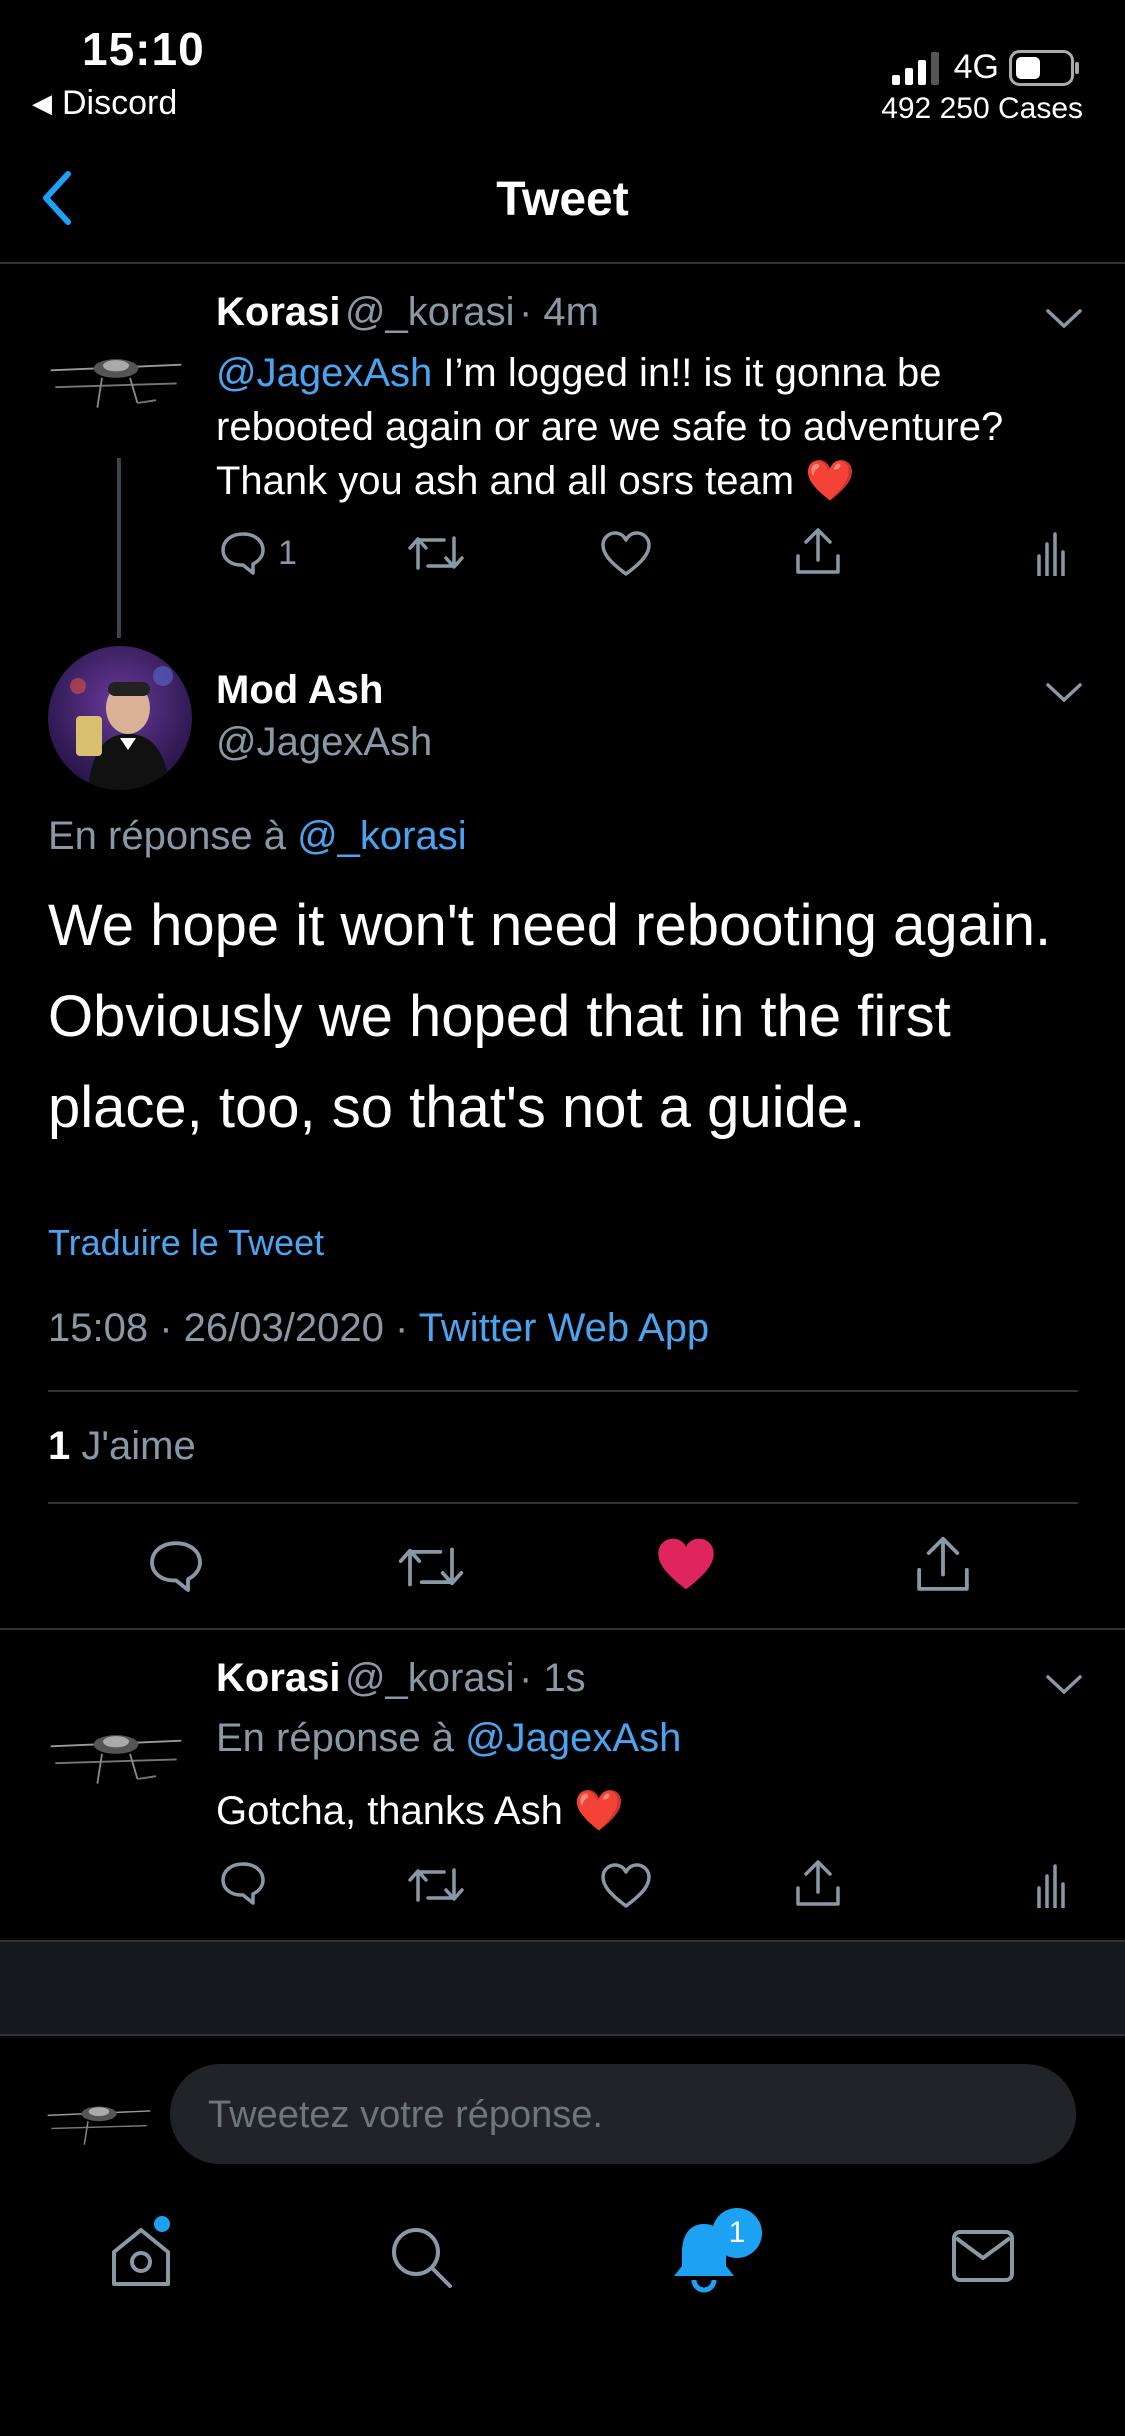 This screenshot has width=1125, height=2436. I want to click on reply-context: En réponse à @_korasi, so click(257, 836).